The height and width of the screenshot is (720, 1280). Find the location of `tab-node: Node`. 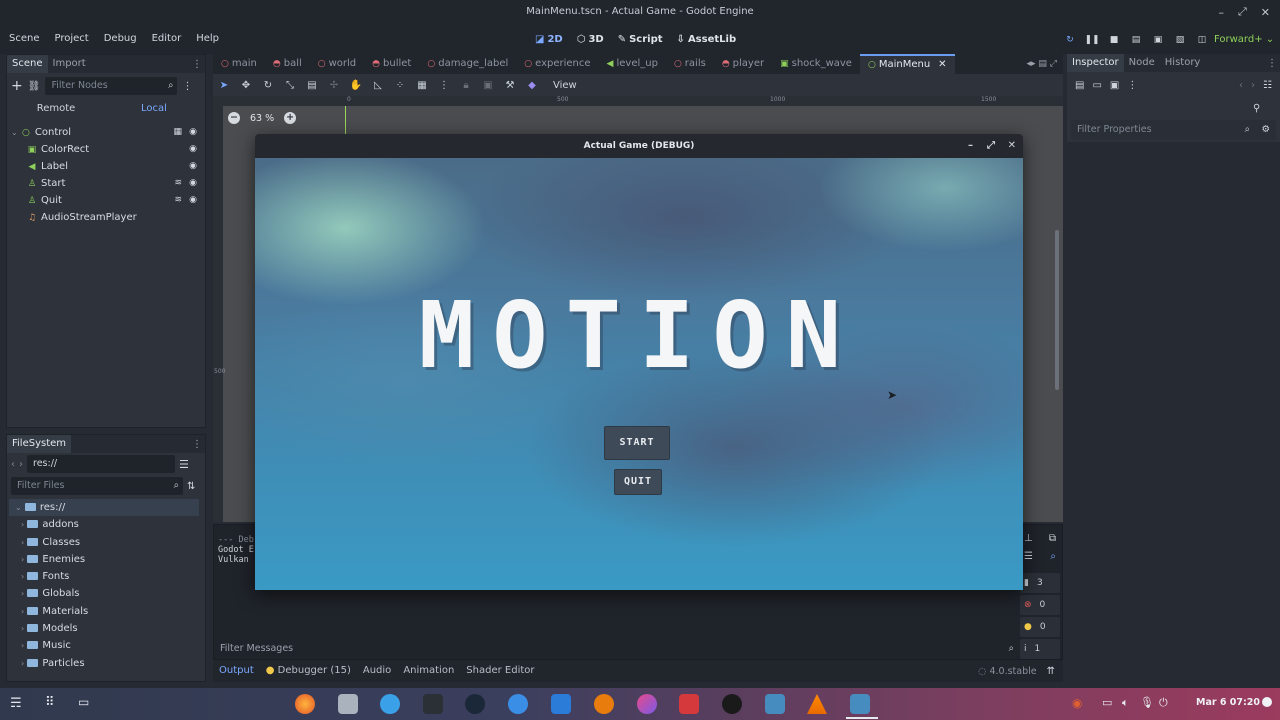

tab-node: Node is located at coordinates (1142, 63).